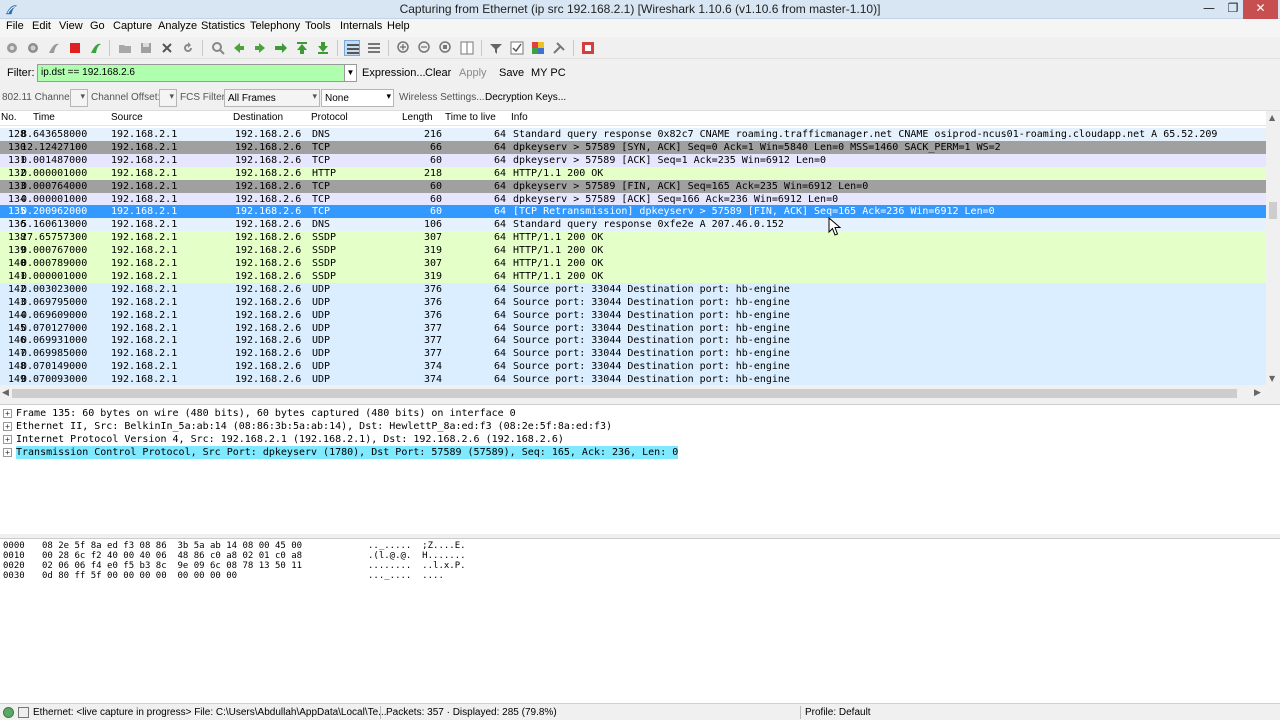 This screenshot has height=720, width=1280. I want to click on hscroll-thumb, so click(624, 393).